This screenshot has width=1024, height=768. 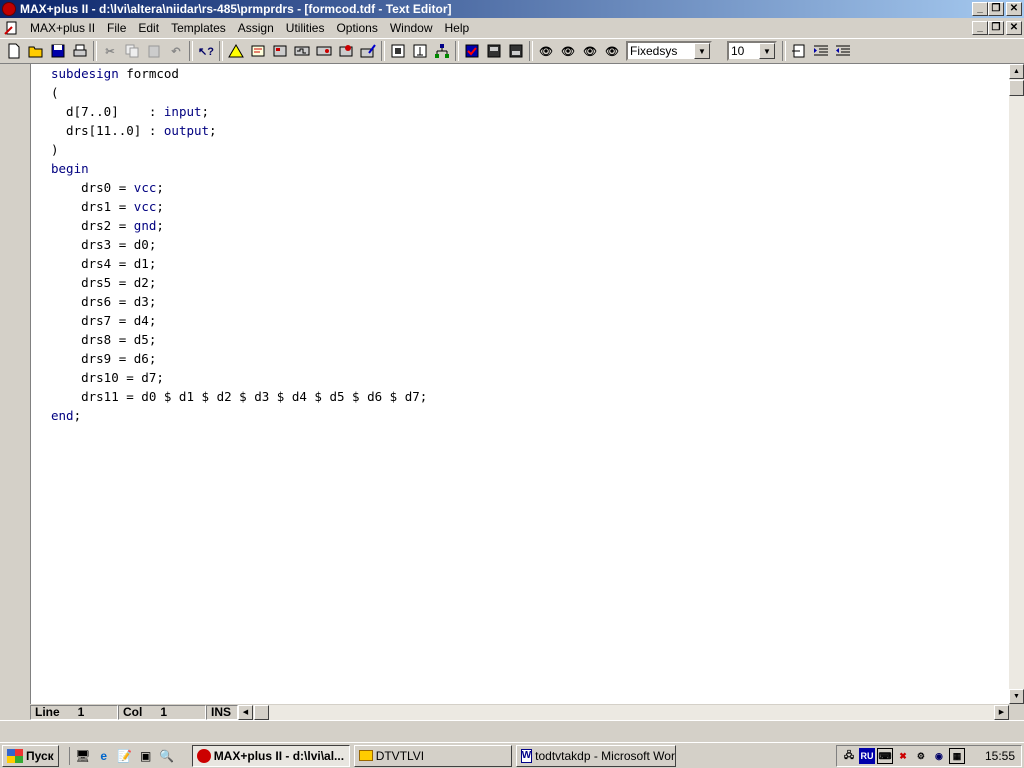 What do you see at coordinates (546, 51) in the screenshot?
I see `find-text-button: 👁` at bounding box center [546, 51].